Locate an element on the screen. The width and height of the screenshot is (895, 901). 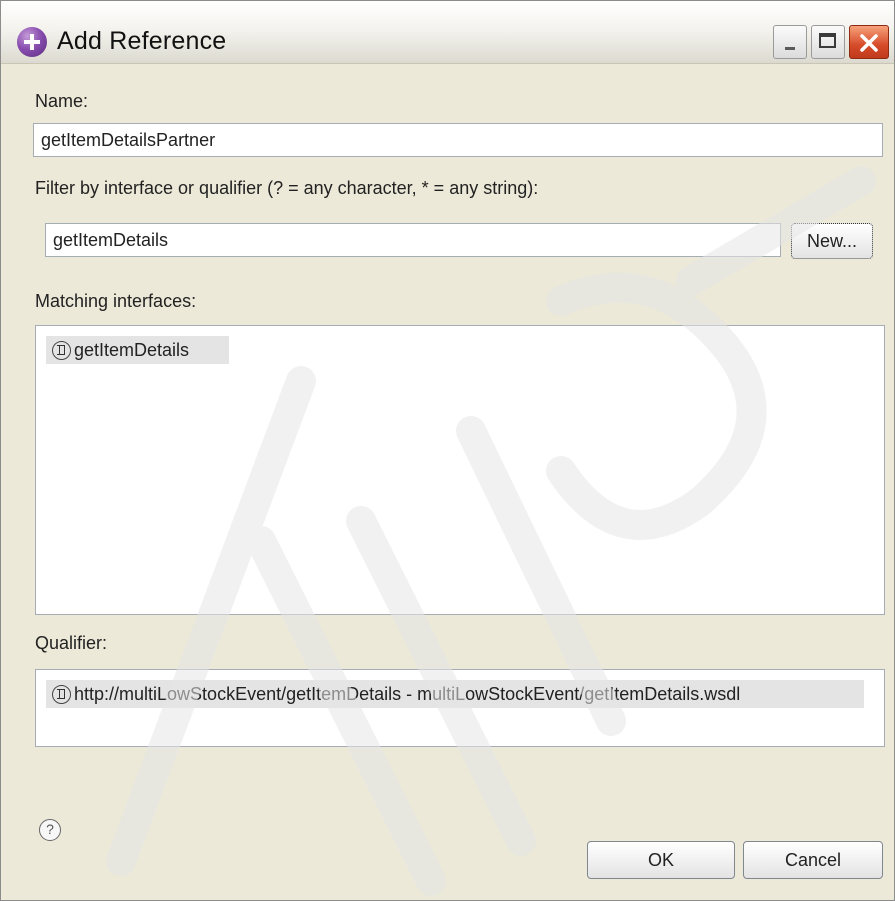
close-icon is located at coordinates (869, 43).